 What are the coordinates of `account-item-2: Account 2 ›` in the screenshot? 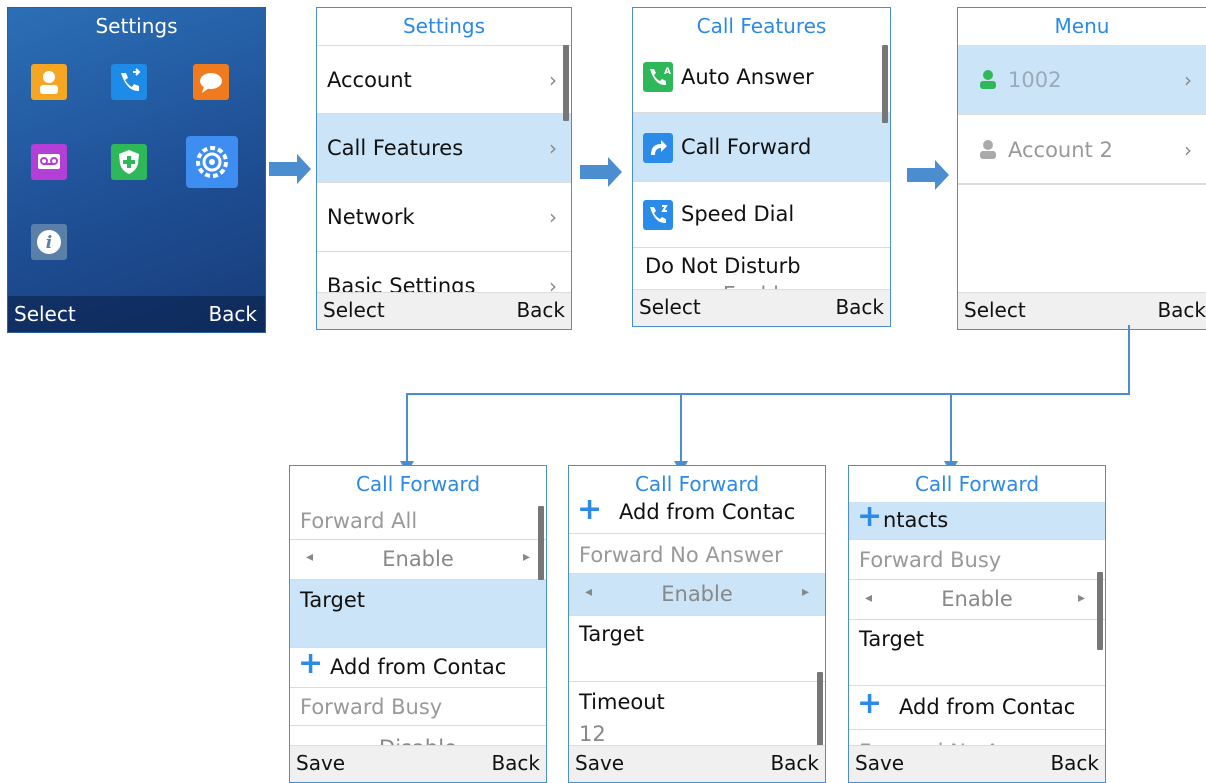 It's located at (1082, 150).